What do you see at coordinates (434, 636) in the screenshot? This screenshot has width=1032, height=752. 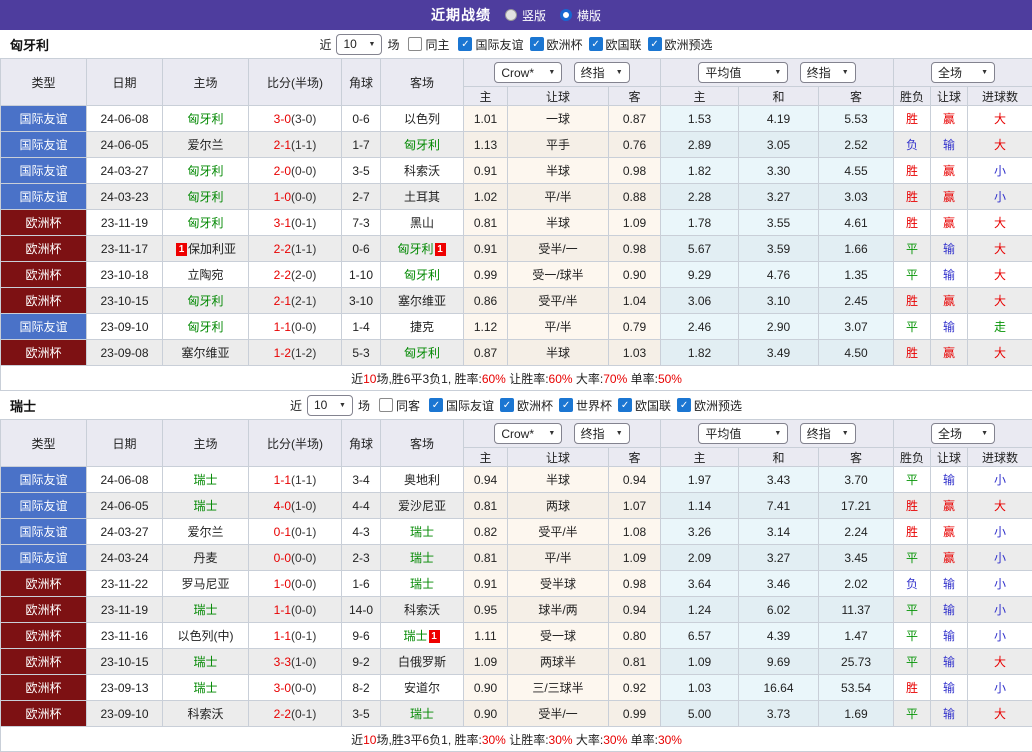 I see `red-card-badge: 1` at bounding box center [434, 636].